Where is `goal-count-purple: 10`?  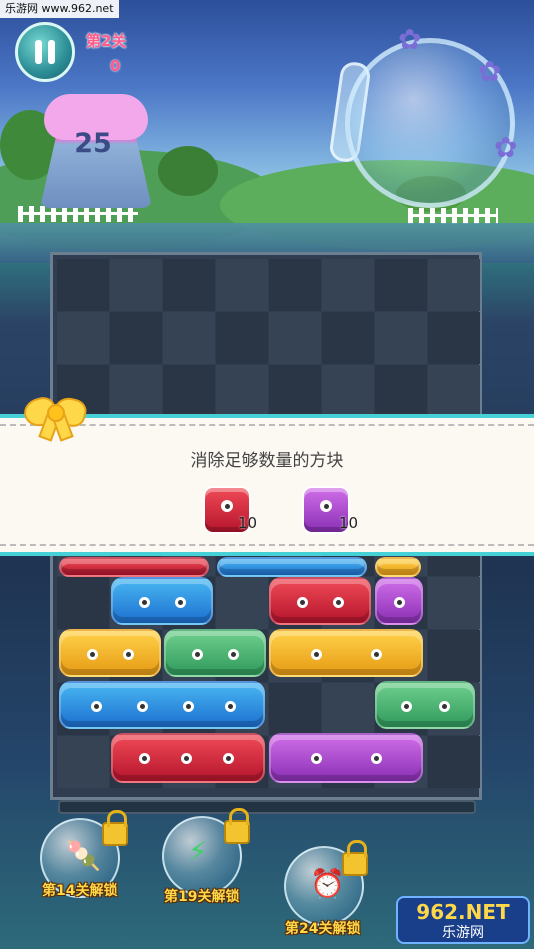 goal-count-purple: 10 is located at coordinates (349, 523).